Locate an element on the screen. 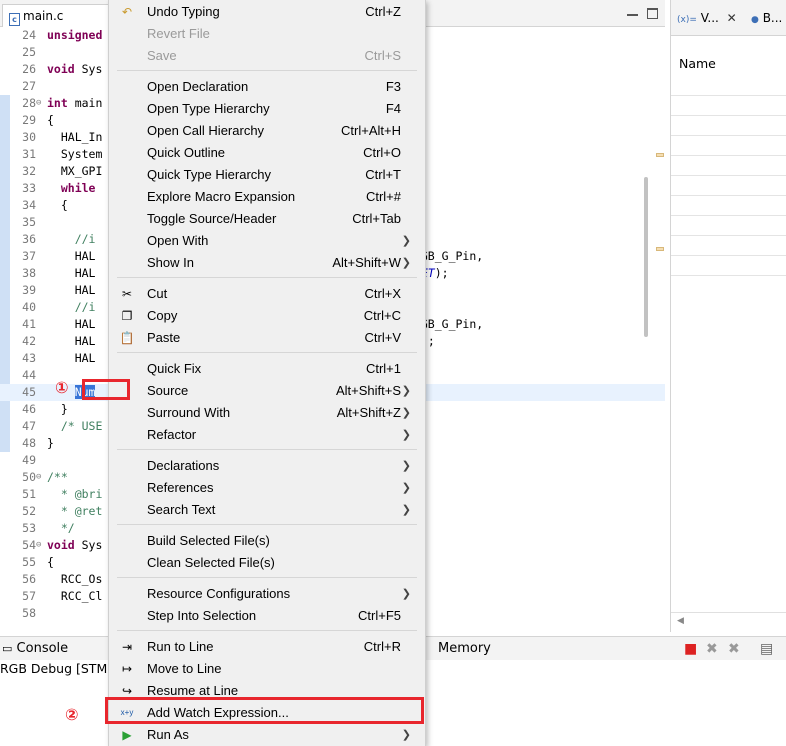 Image resolution: width=786 pixels, height=746 pixels. menu-item-open-with: Open With ❯ is located at coordinates (267, 241).